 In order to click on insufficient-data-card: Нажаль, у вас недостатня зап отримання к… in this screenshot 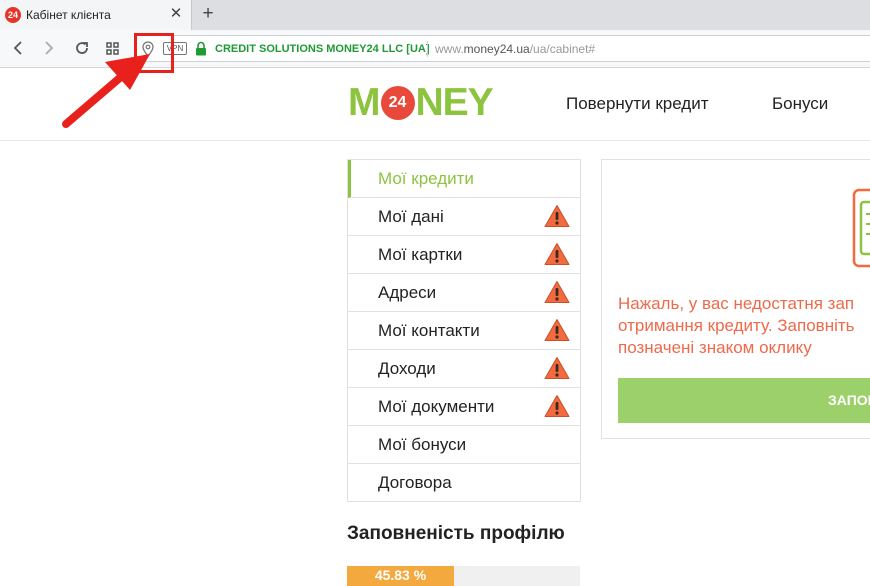, I will do `click(735, 299)`.